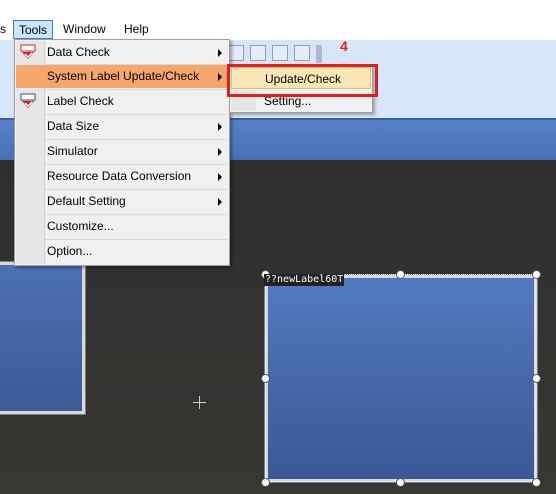 This screenshot has width=556, height=494. What do you see at coordinates (199, 402) in the screenshot?
I see `crosshair-cursor-icon` at bounding box center [199, 402].